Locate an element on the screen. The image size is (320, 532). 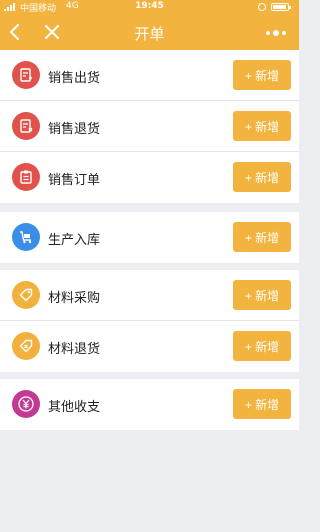
status-time: 19:45 is located at coordinates (149, 6).